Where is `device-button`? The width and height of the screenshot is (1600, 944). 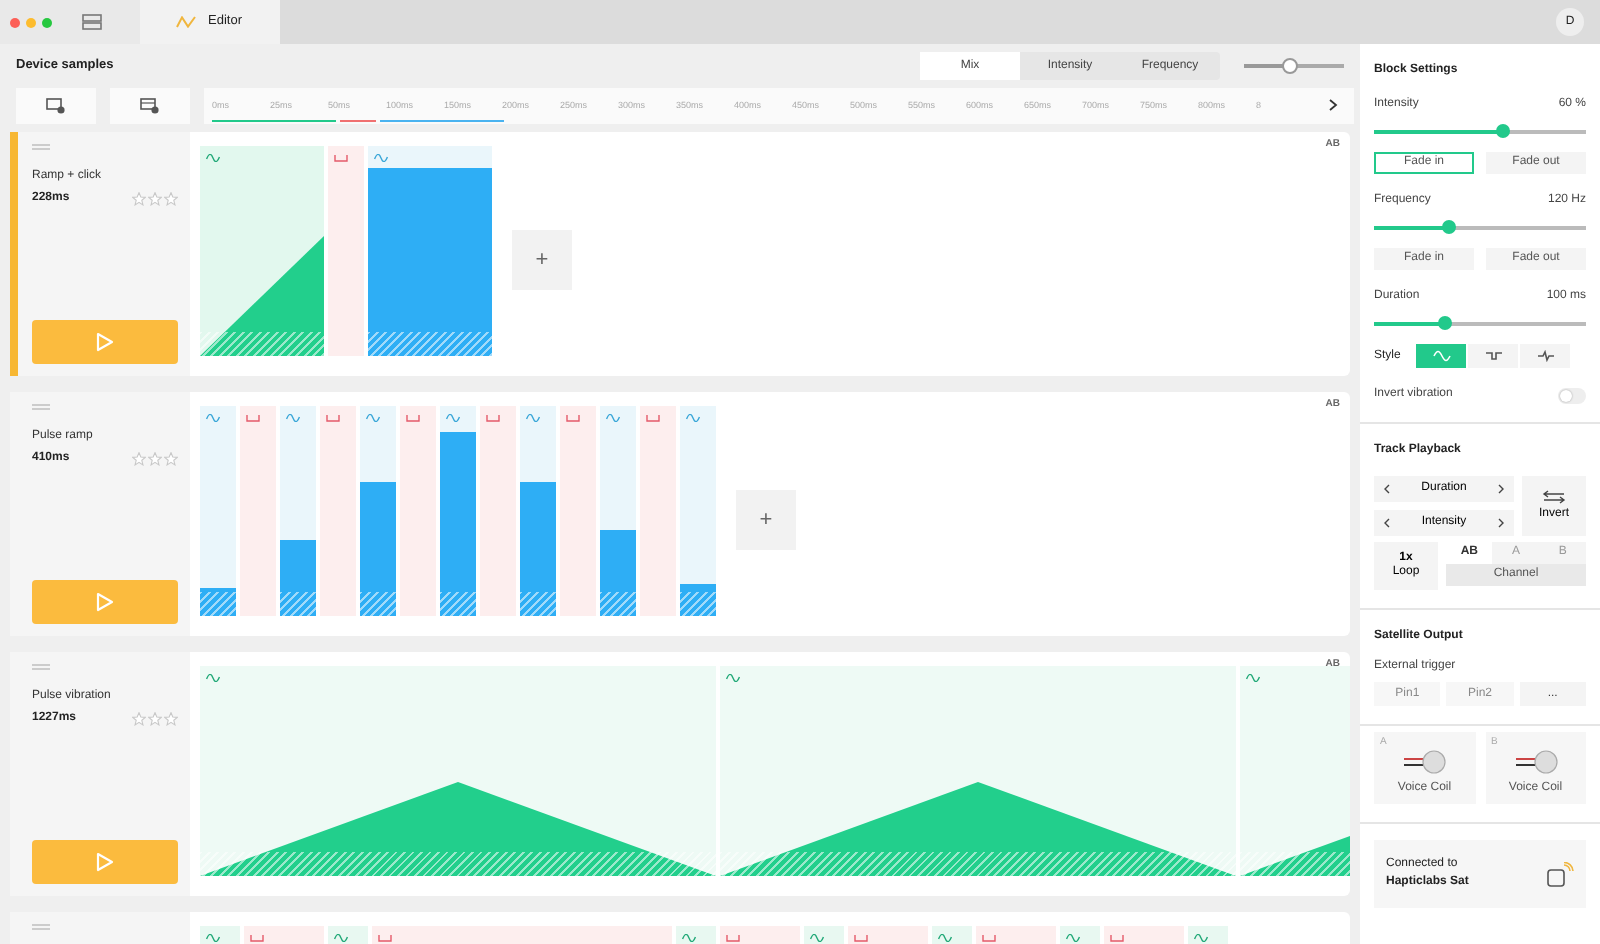 device-button is located at coordinates (56, 106).